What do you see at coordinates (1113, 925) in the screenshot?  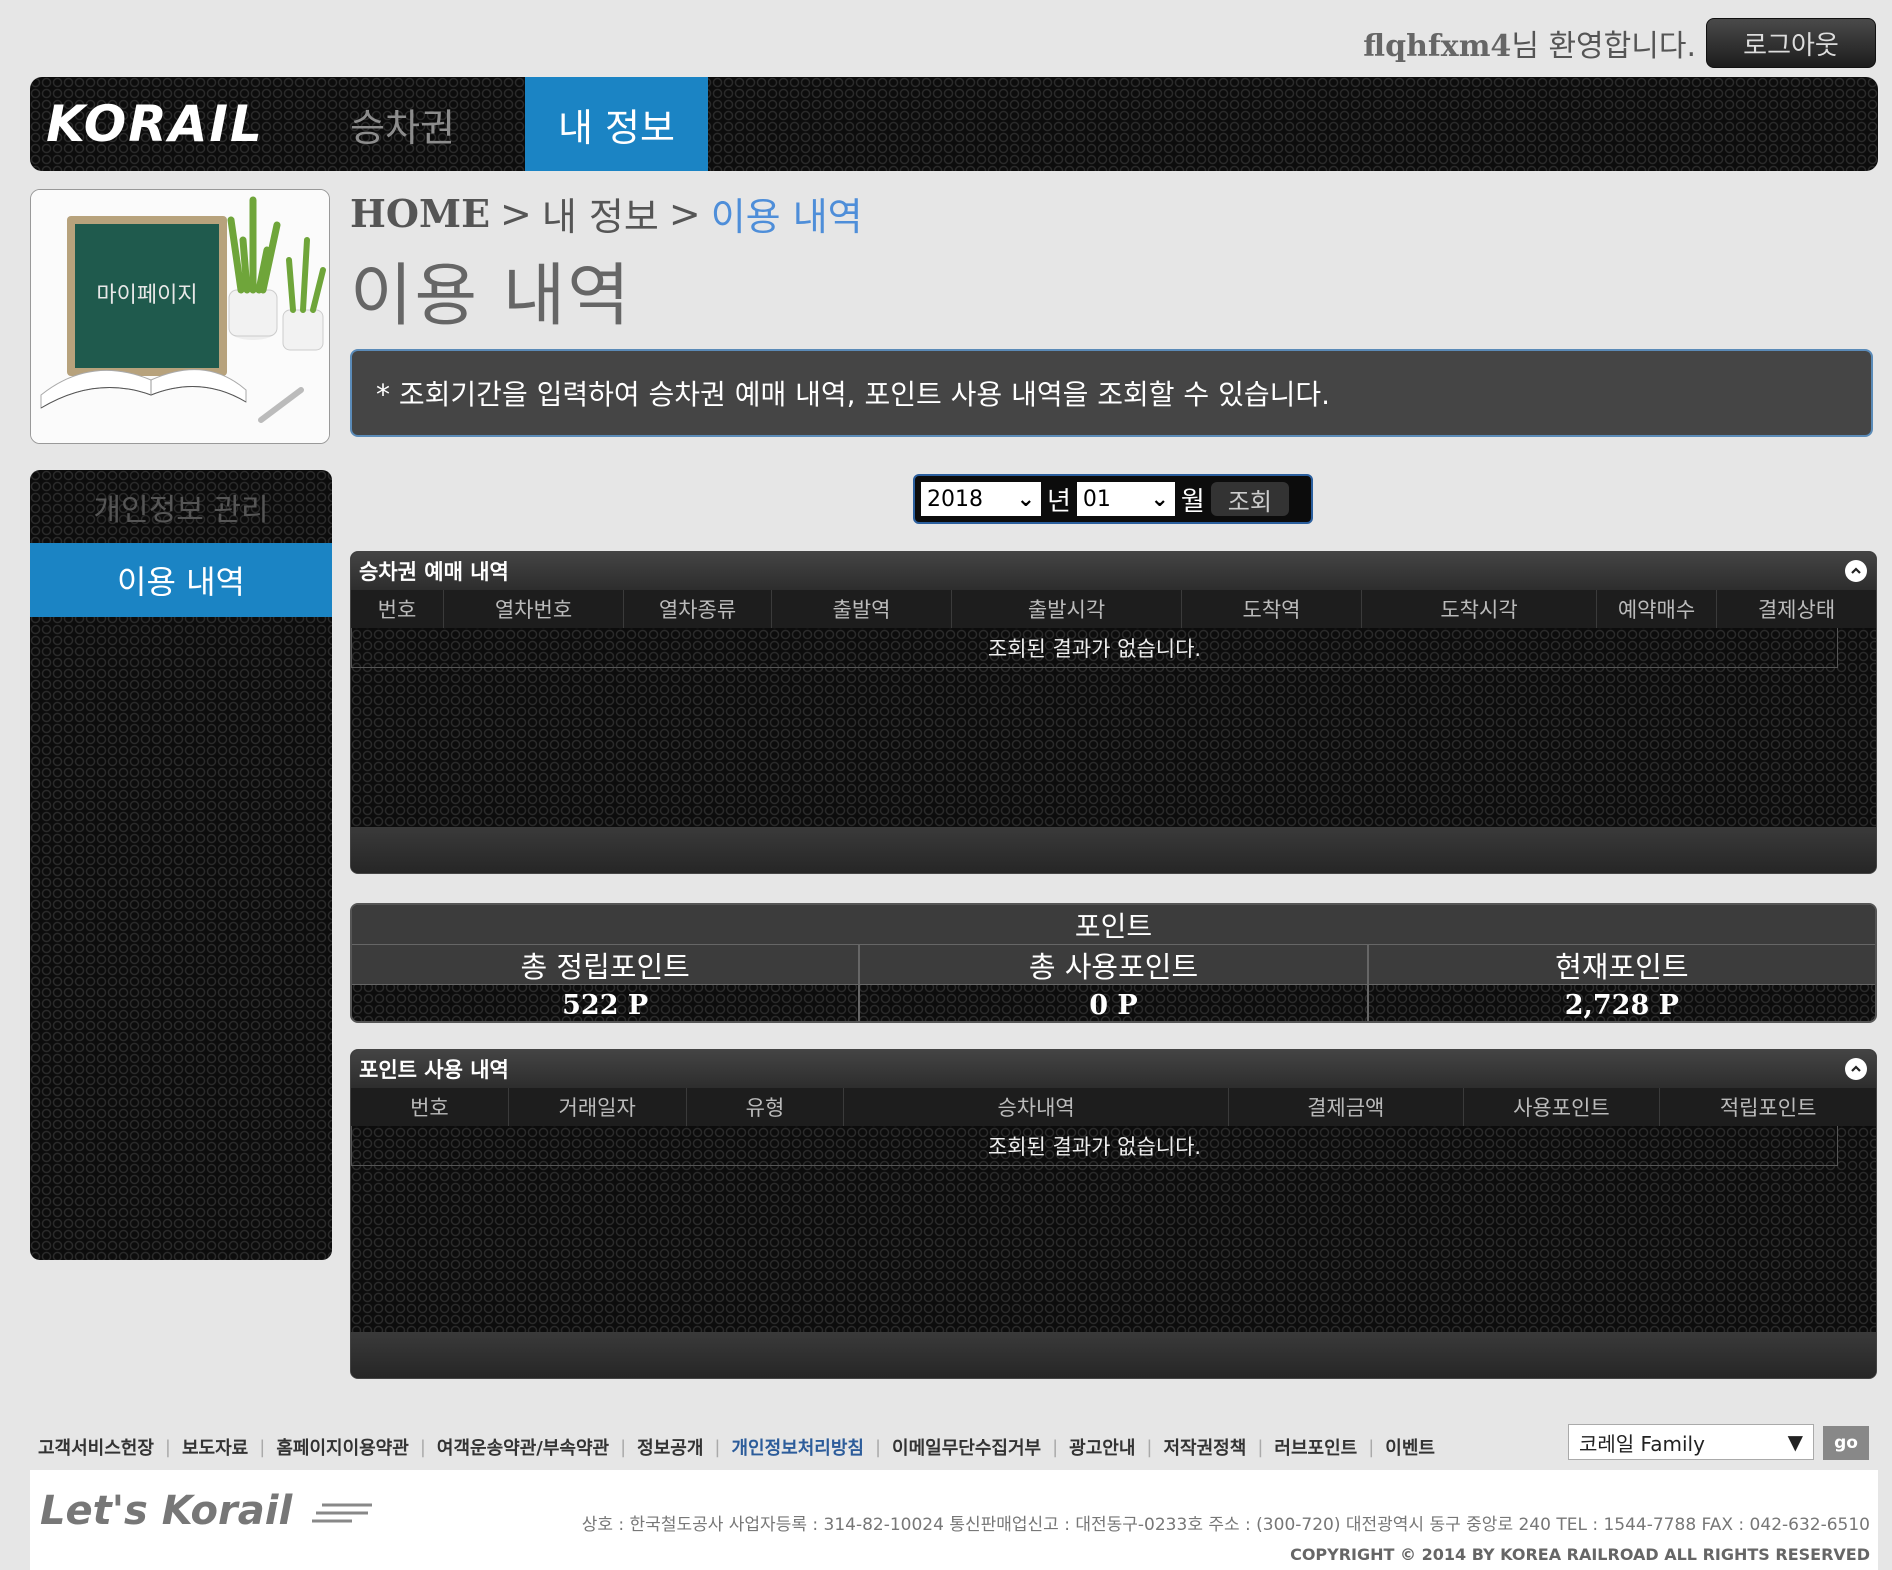 I see `points-title: 포인트` at bounding box center [1113, 925].